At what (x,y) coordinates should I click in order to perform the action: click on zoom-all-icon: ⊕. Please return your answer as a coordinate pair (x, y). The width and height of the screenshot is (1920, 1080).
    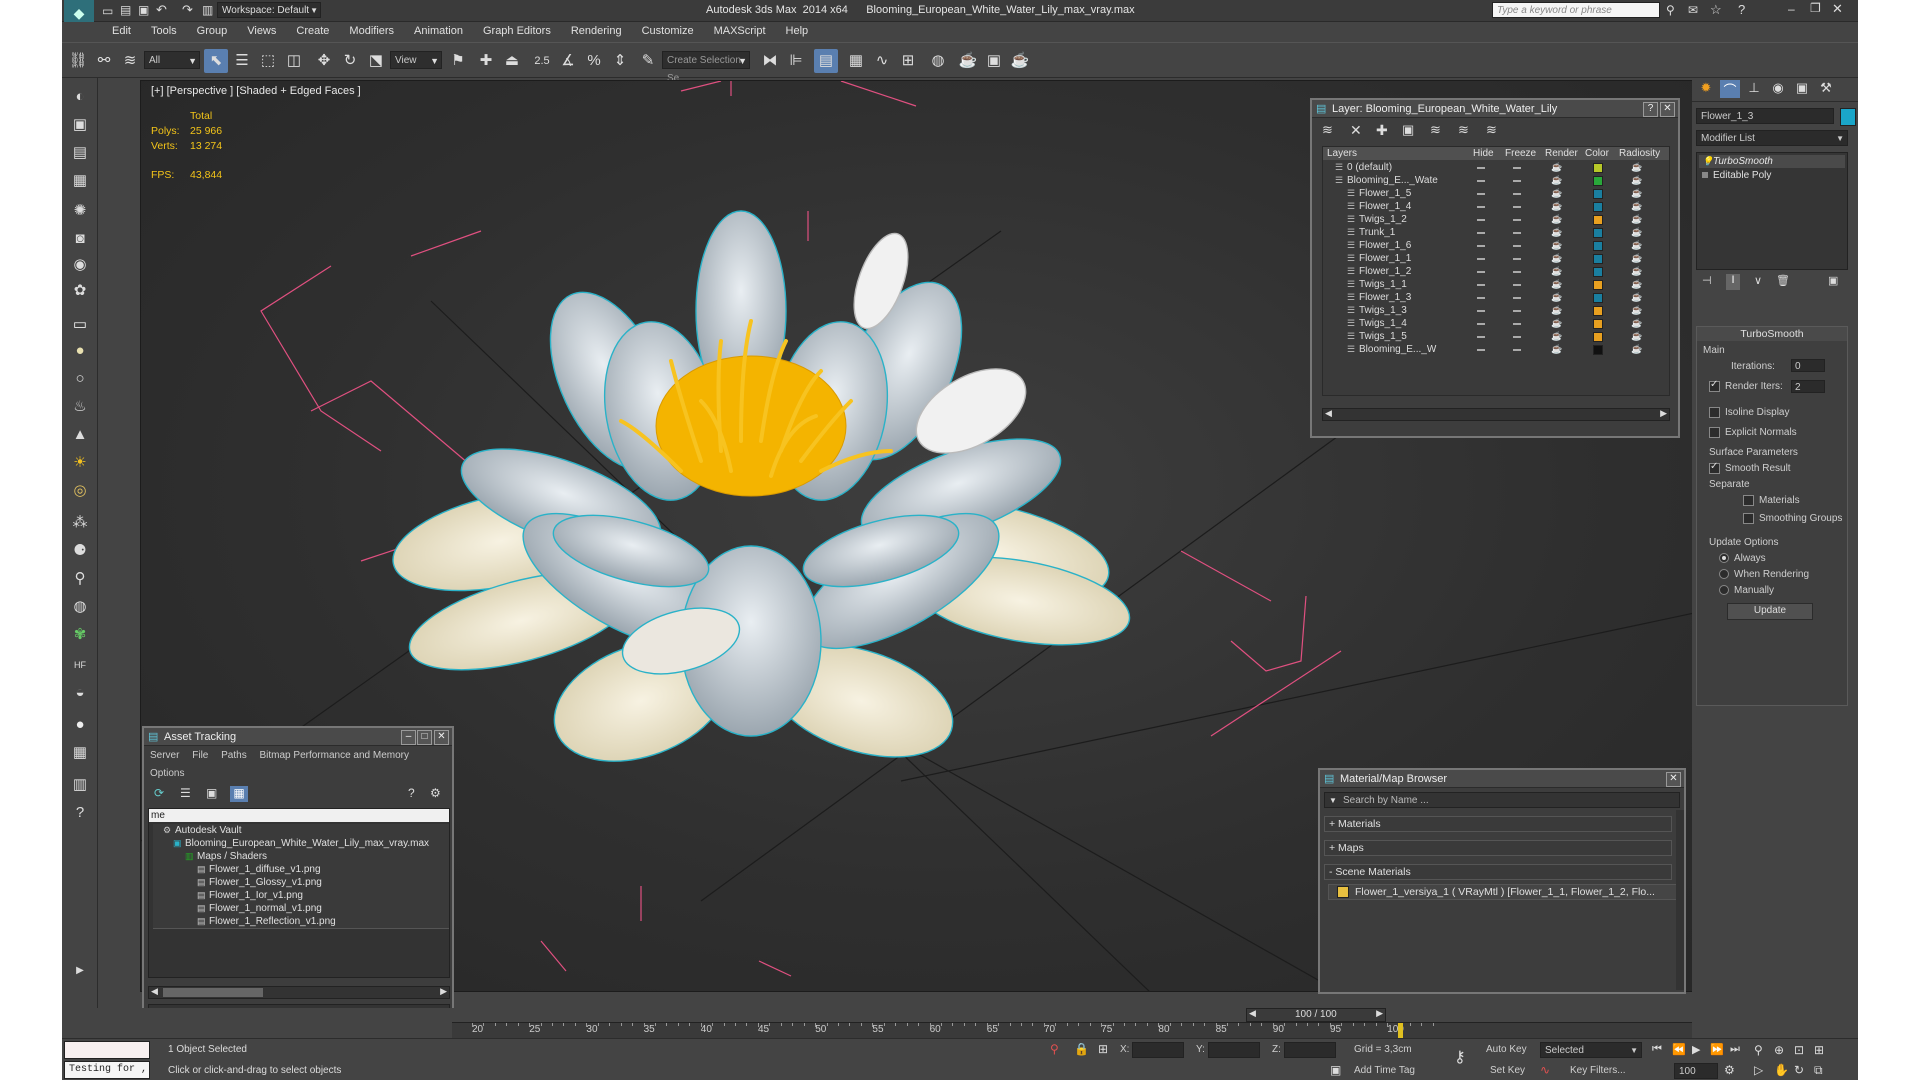
    Looking at the image, I should click on (1779, 1050).